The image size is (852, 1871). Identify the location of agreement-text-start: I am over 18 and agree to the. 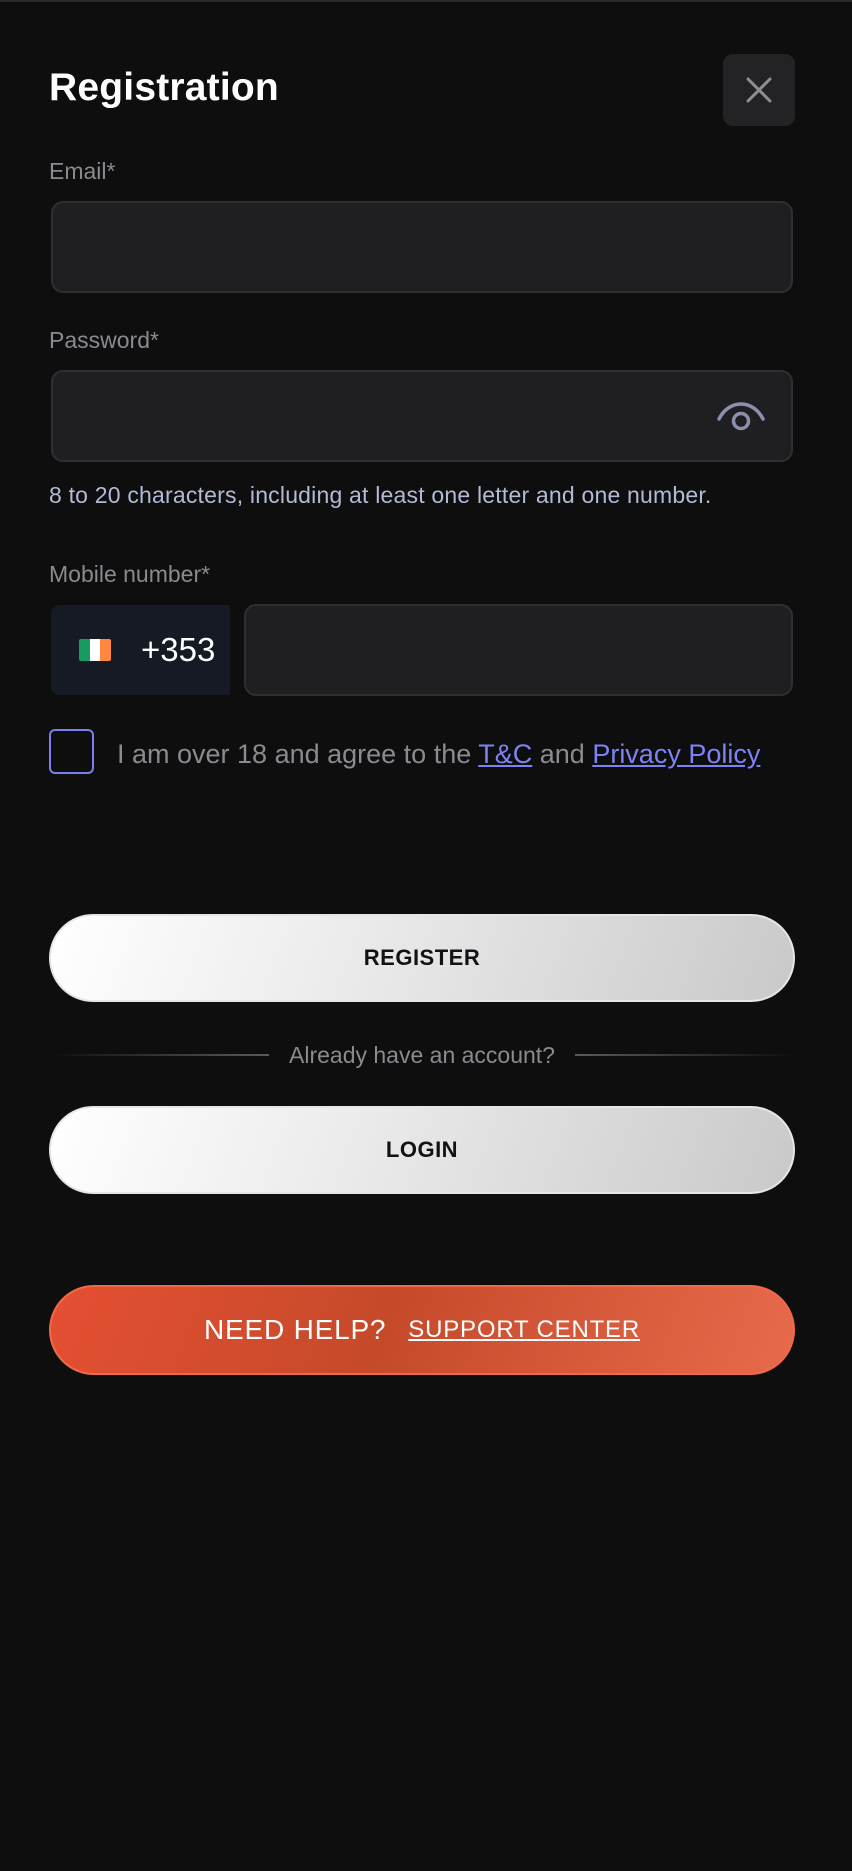
(298, 754).